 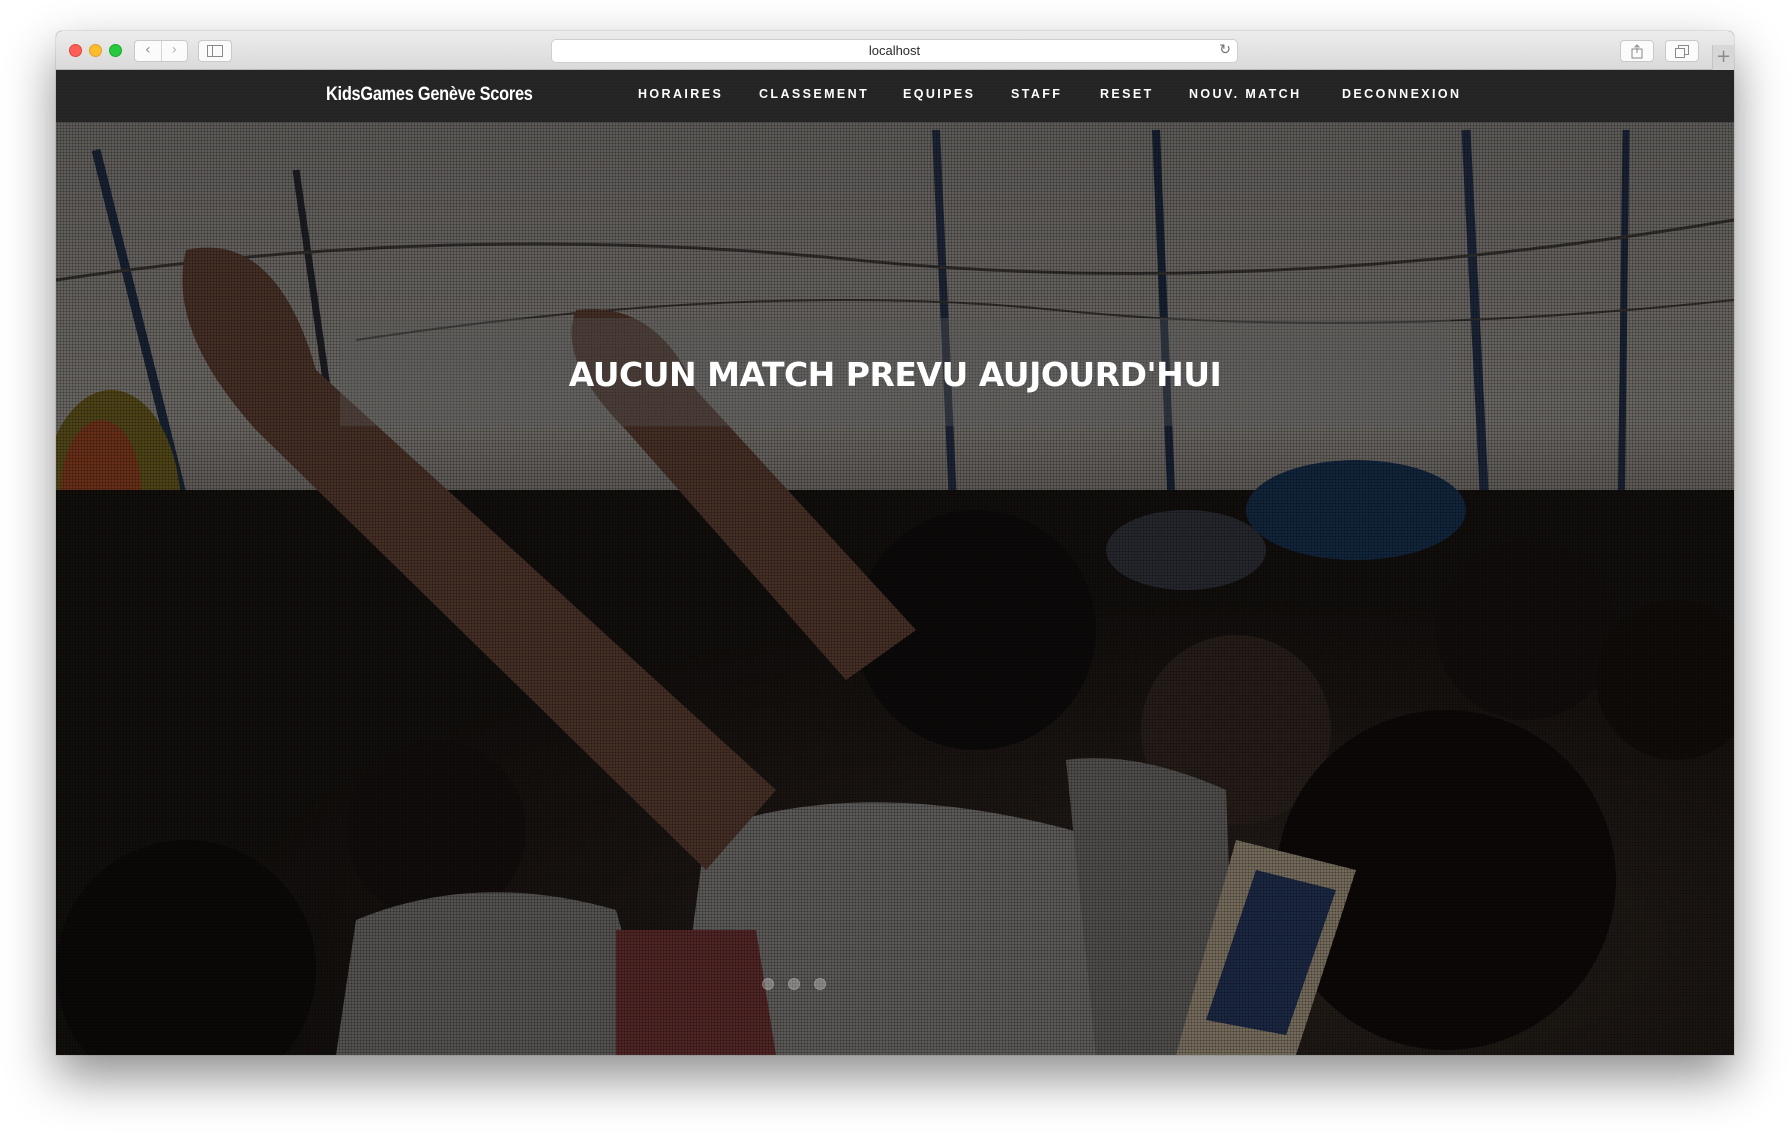 I want to click on nav-item-equipes: EQUIPES, so click(x=939, y=94).